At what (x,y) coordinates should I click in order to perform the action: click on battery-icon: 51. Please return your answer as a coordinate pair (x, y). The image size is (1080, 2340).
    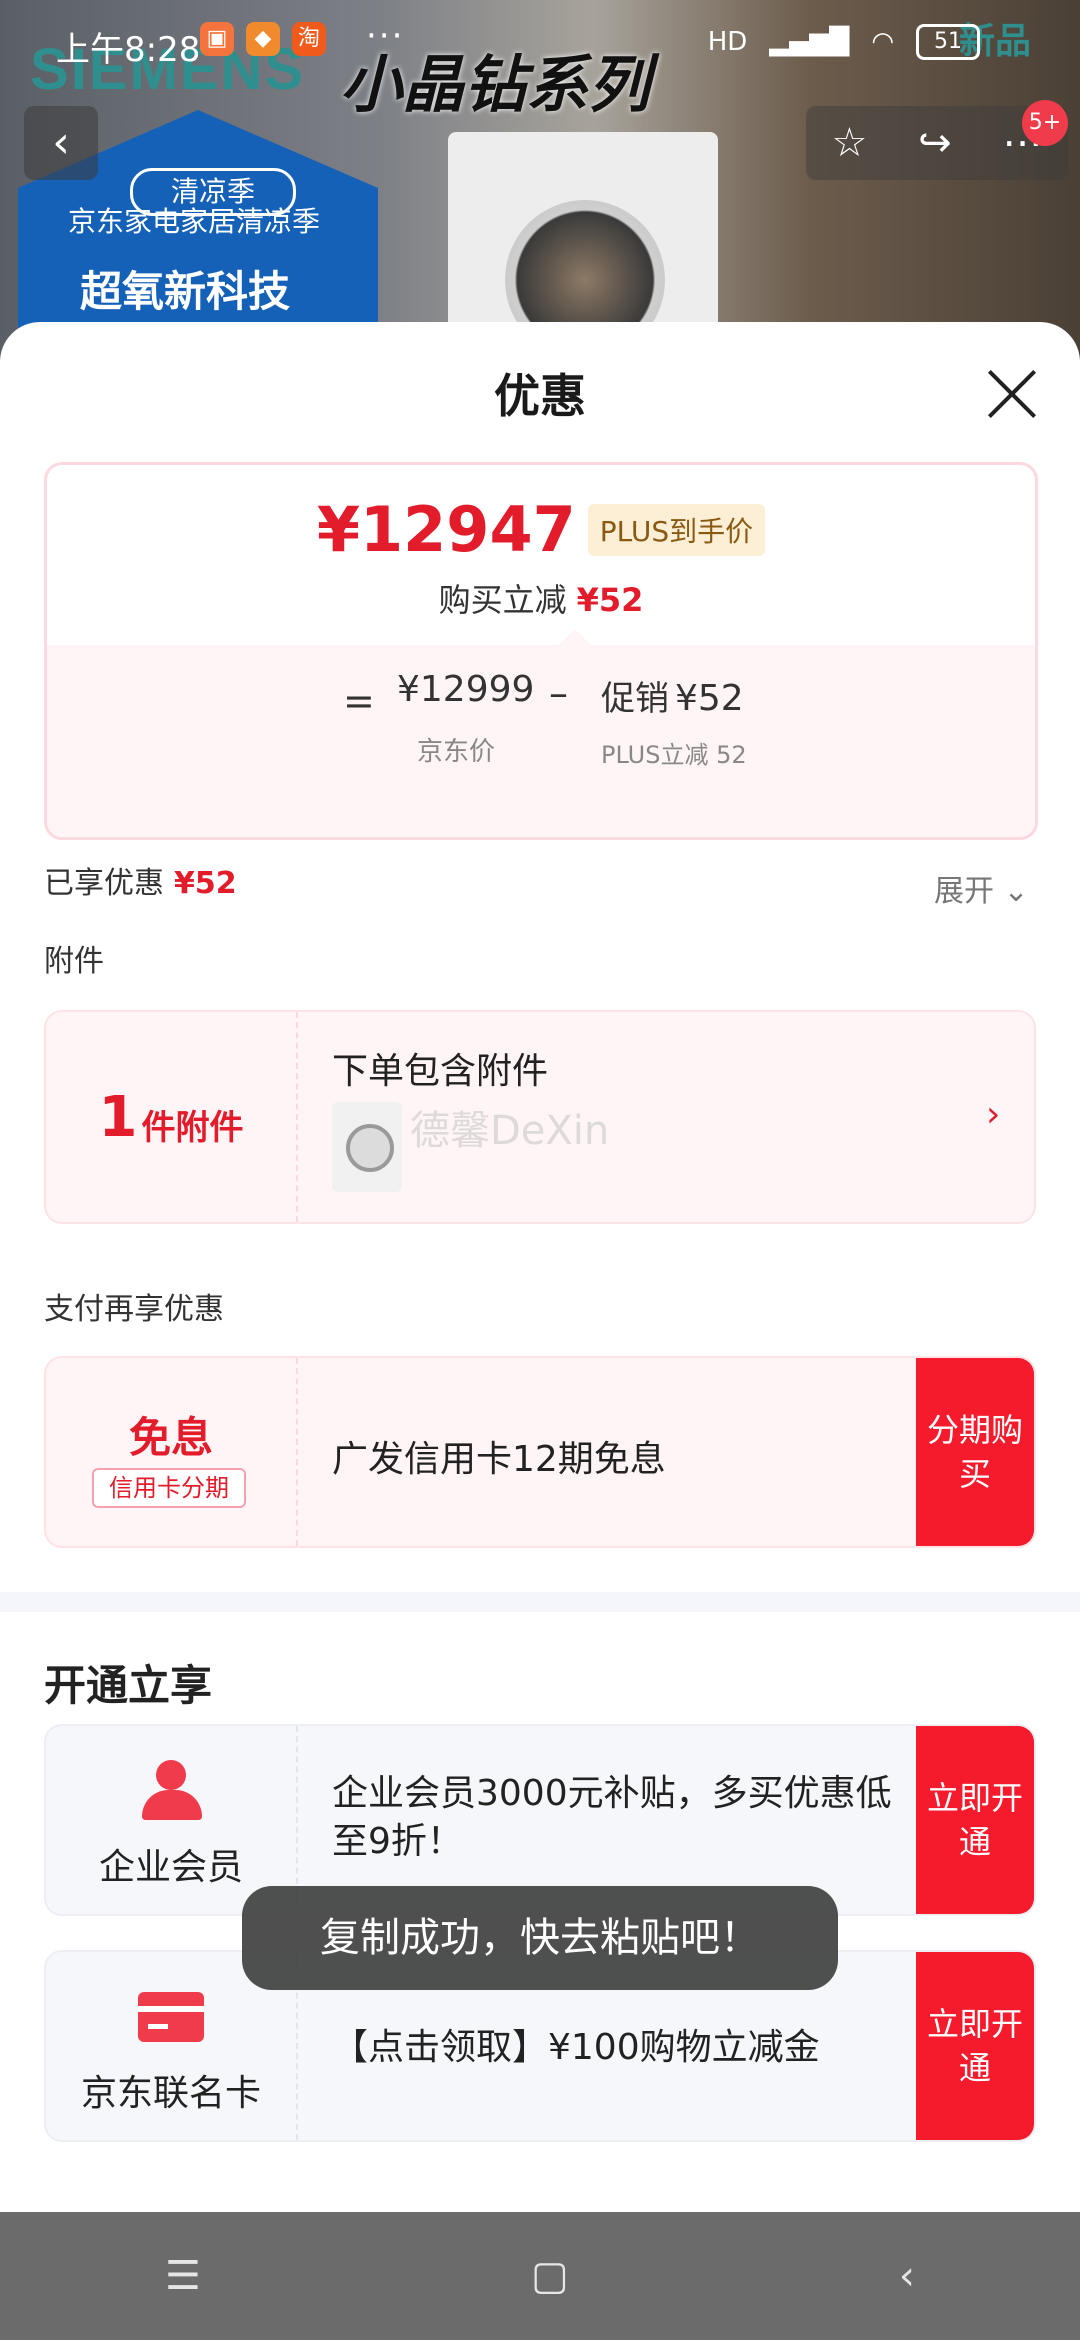
    Looking at the image, I should click on (948, 42).